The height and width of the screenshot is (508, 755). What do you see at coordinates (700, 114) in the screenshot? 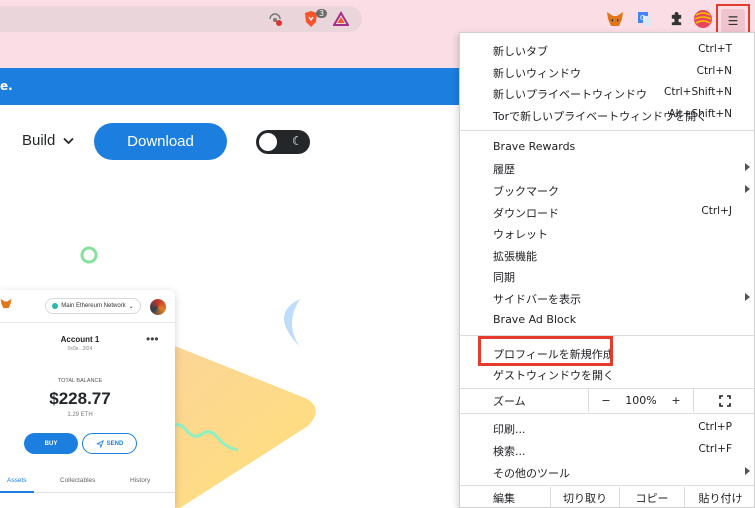
I see `menu-item-shortcut: Alt+Shift+N` at bounding box center [700, 114].